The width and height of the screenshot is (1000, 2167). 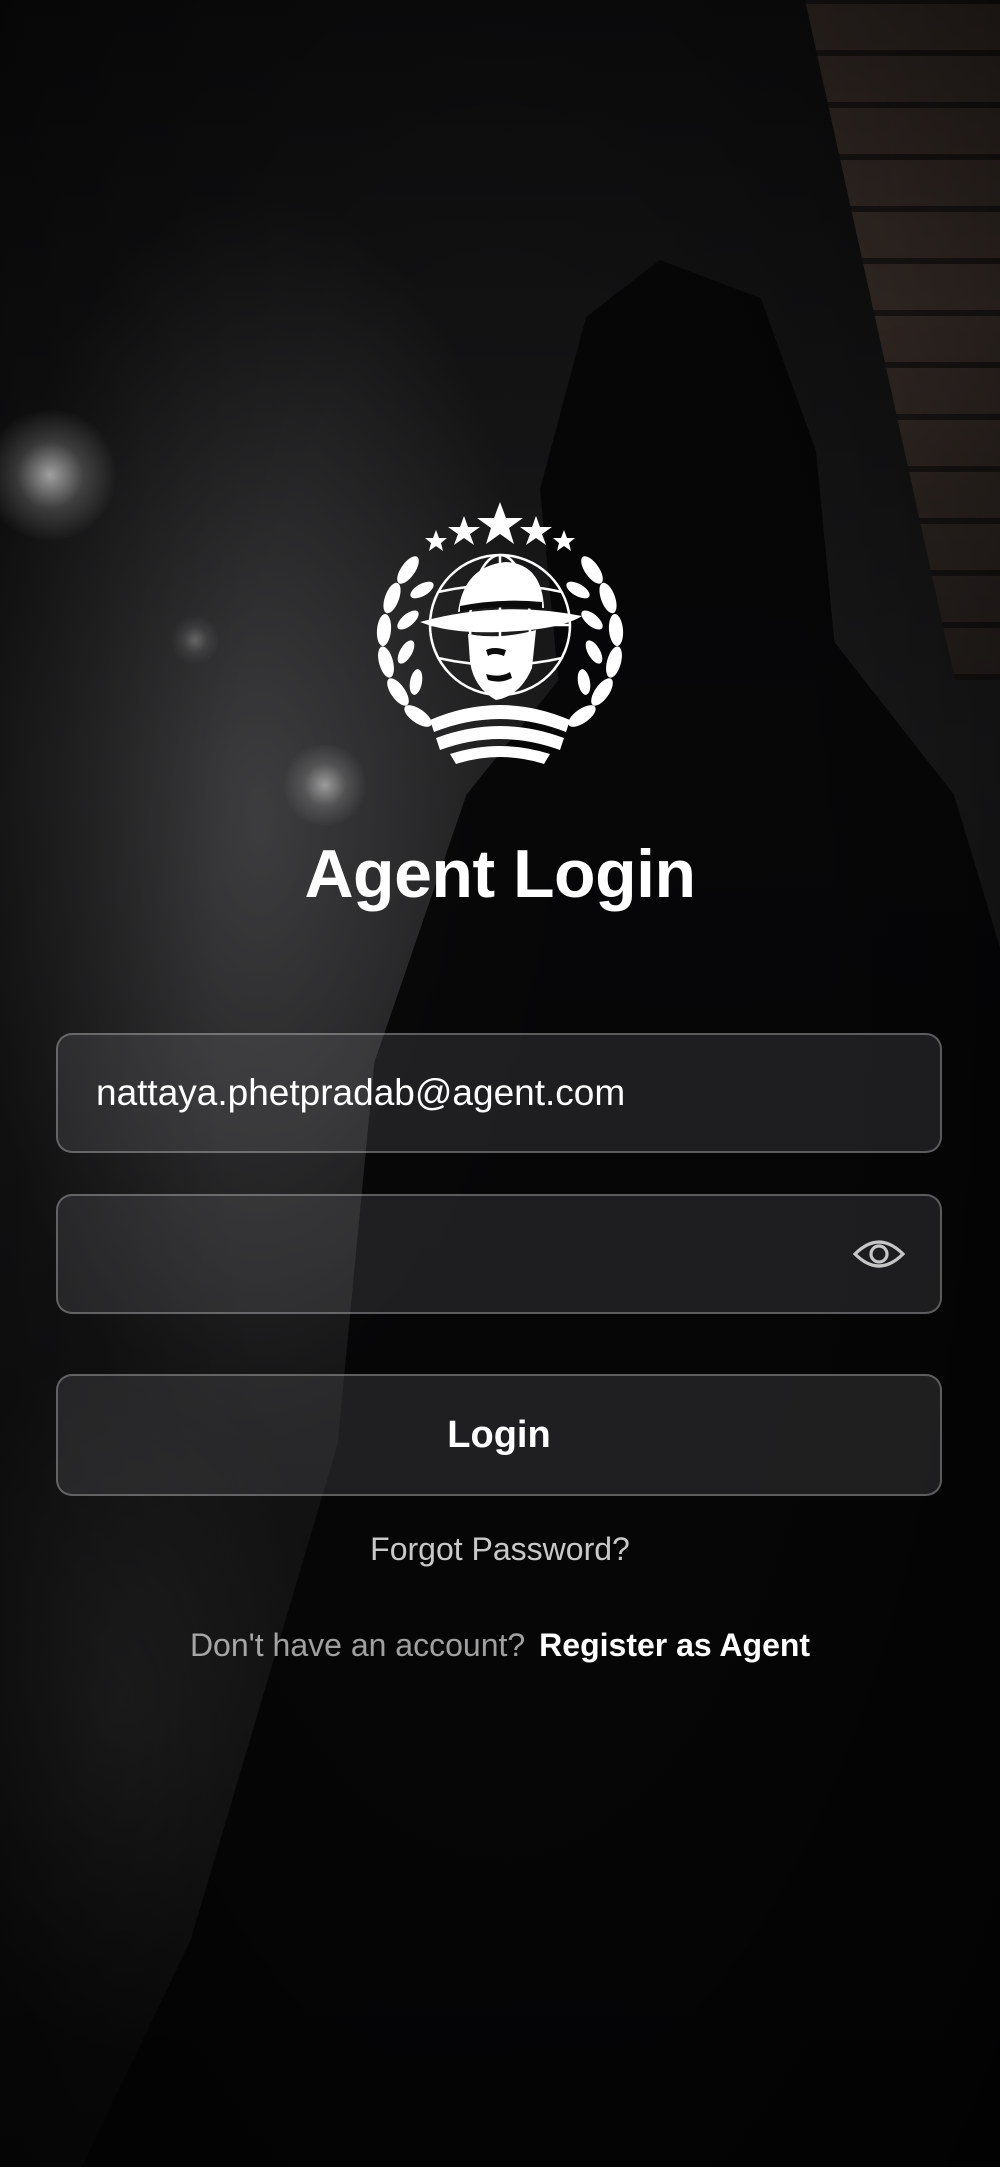 I want to click on login-button: Login, so click(x=499, y=1435).